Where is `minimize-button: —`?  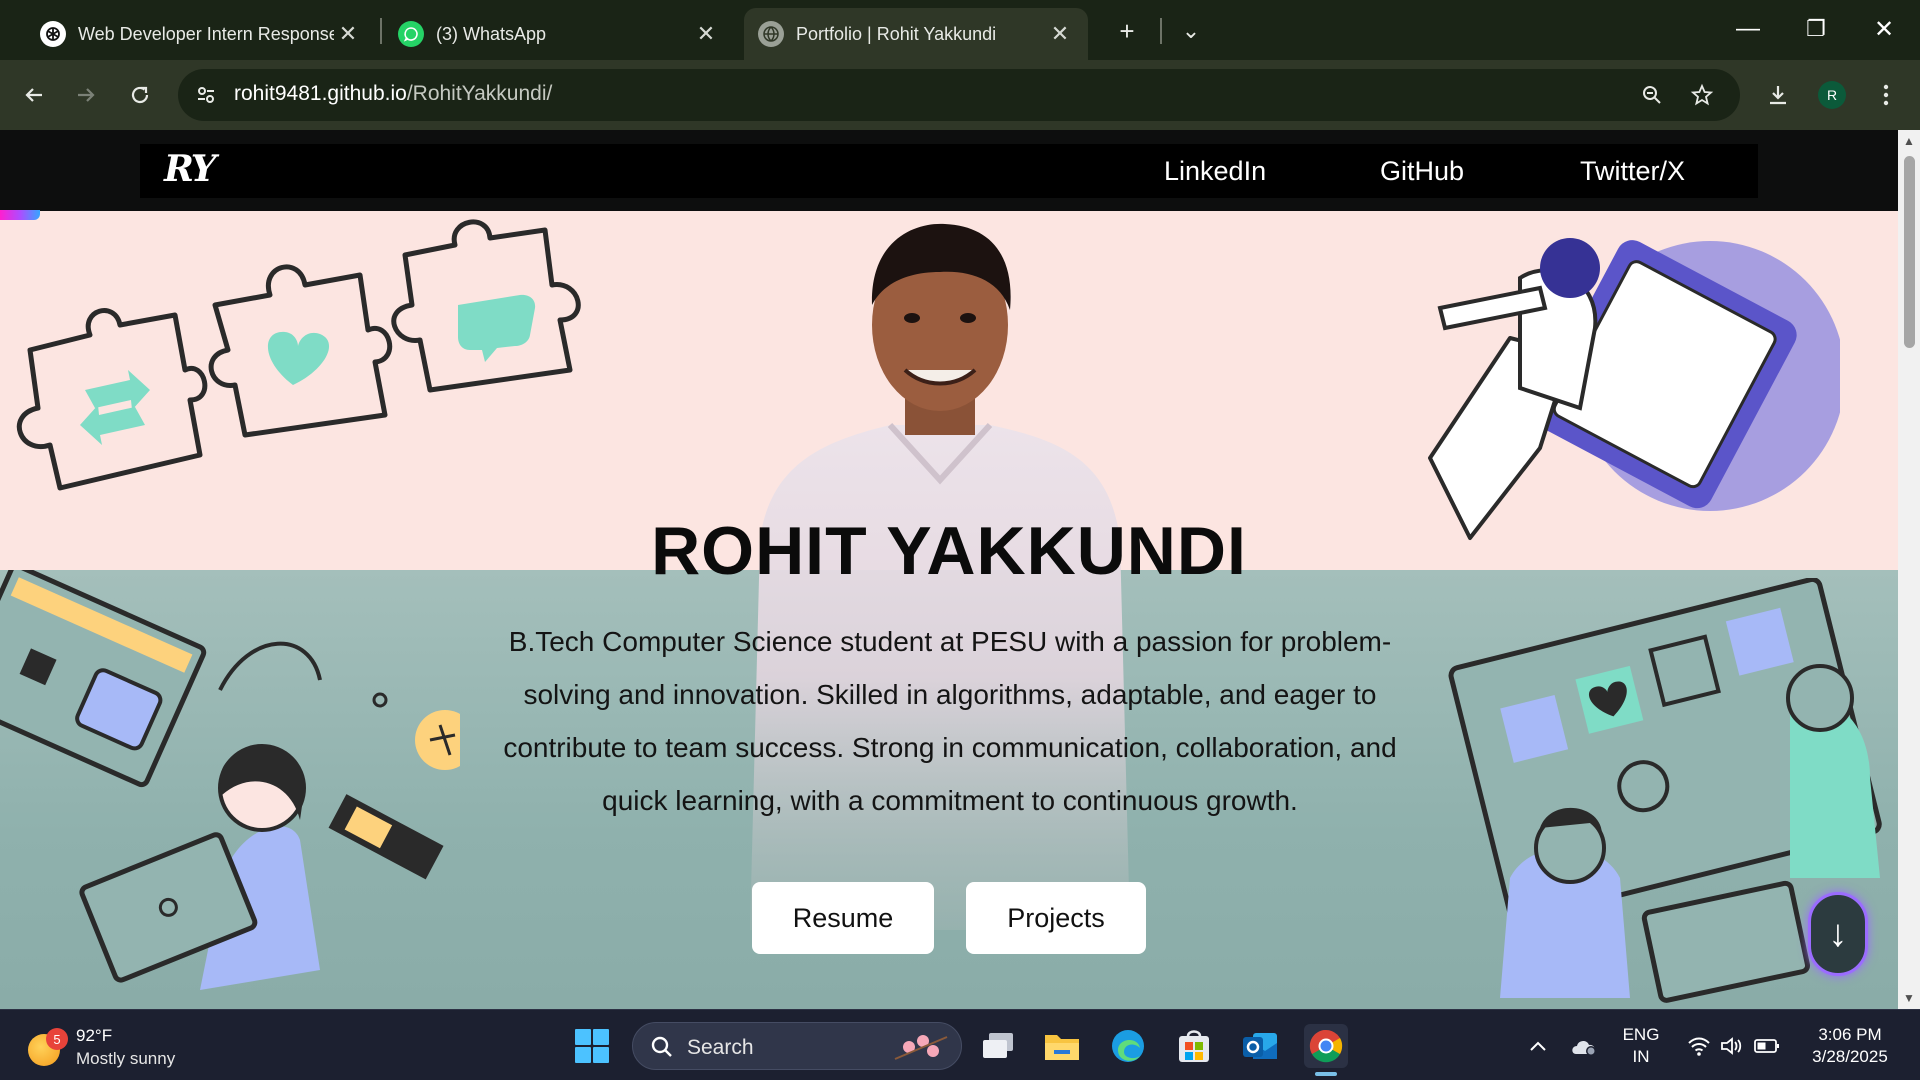 minimize-button: — is located at coordinates (1748, 29).